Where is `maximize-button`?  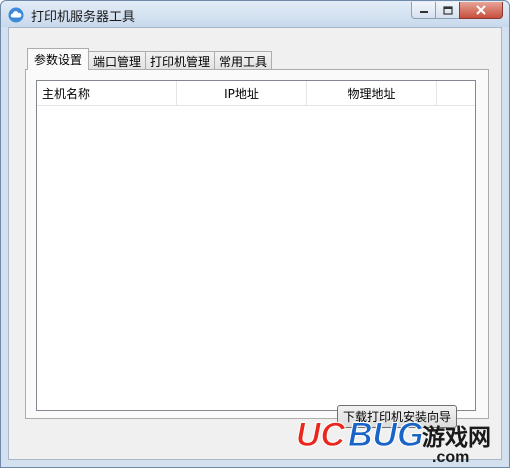
maximize-button is located at coordinates (447, 10).